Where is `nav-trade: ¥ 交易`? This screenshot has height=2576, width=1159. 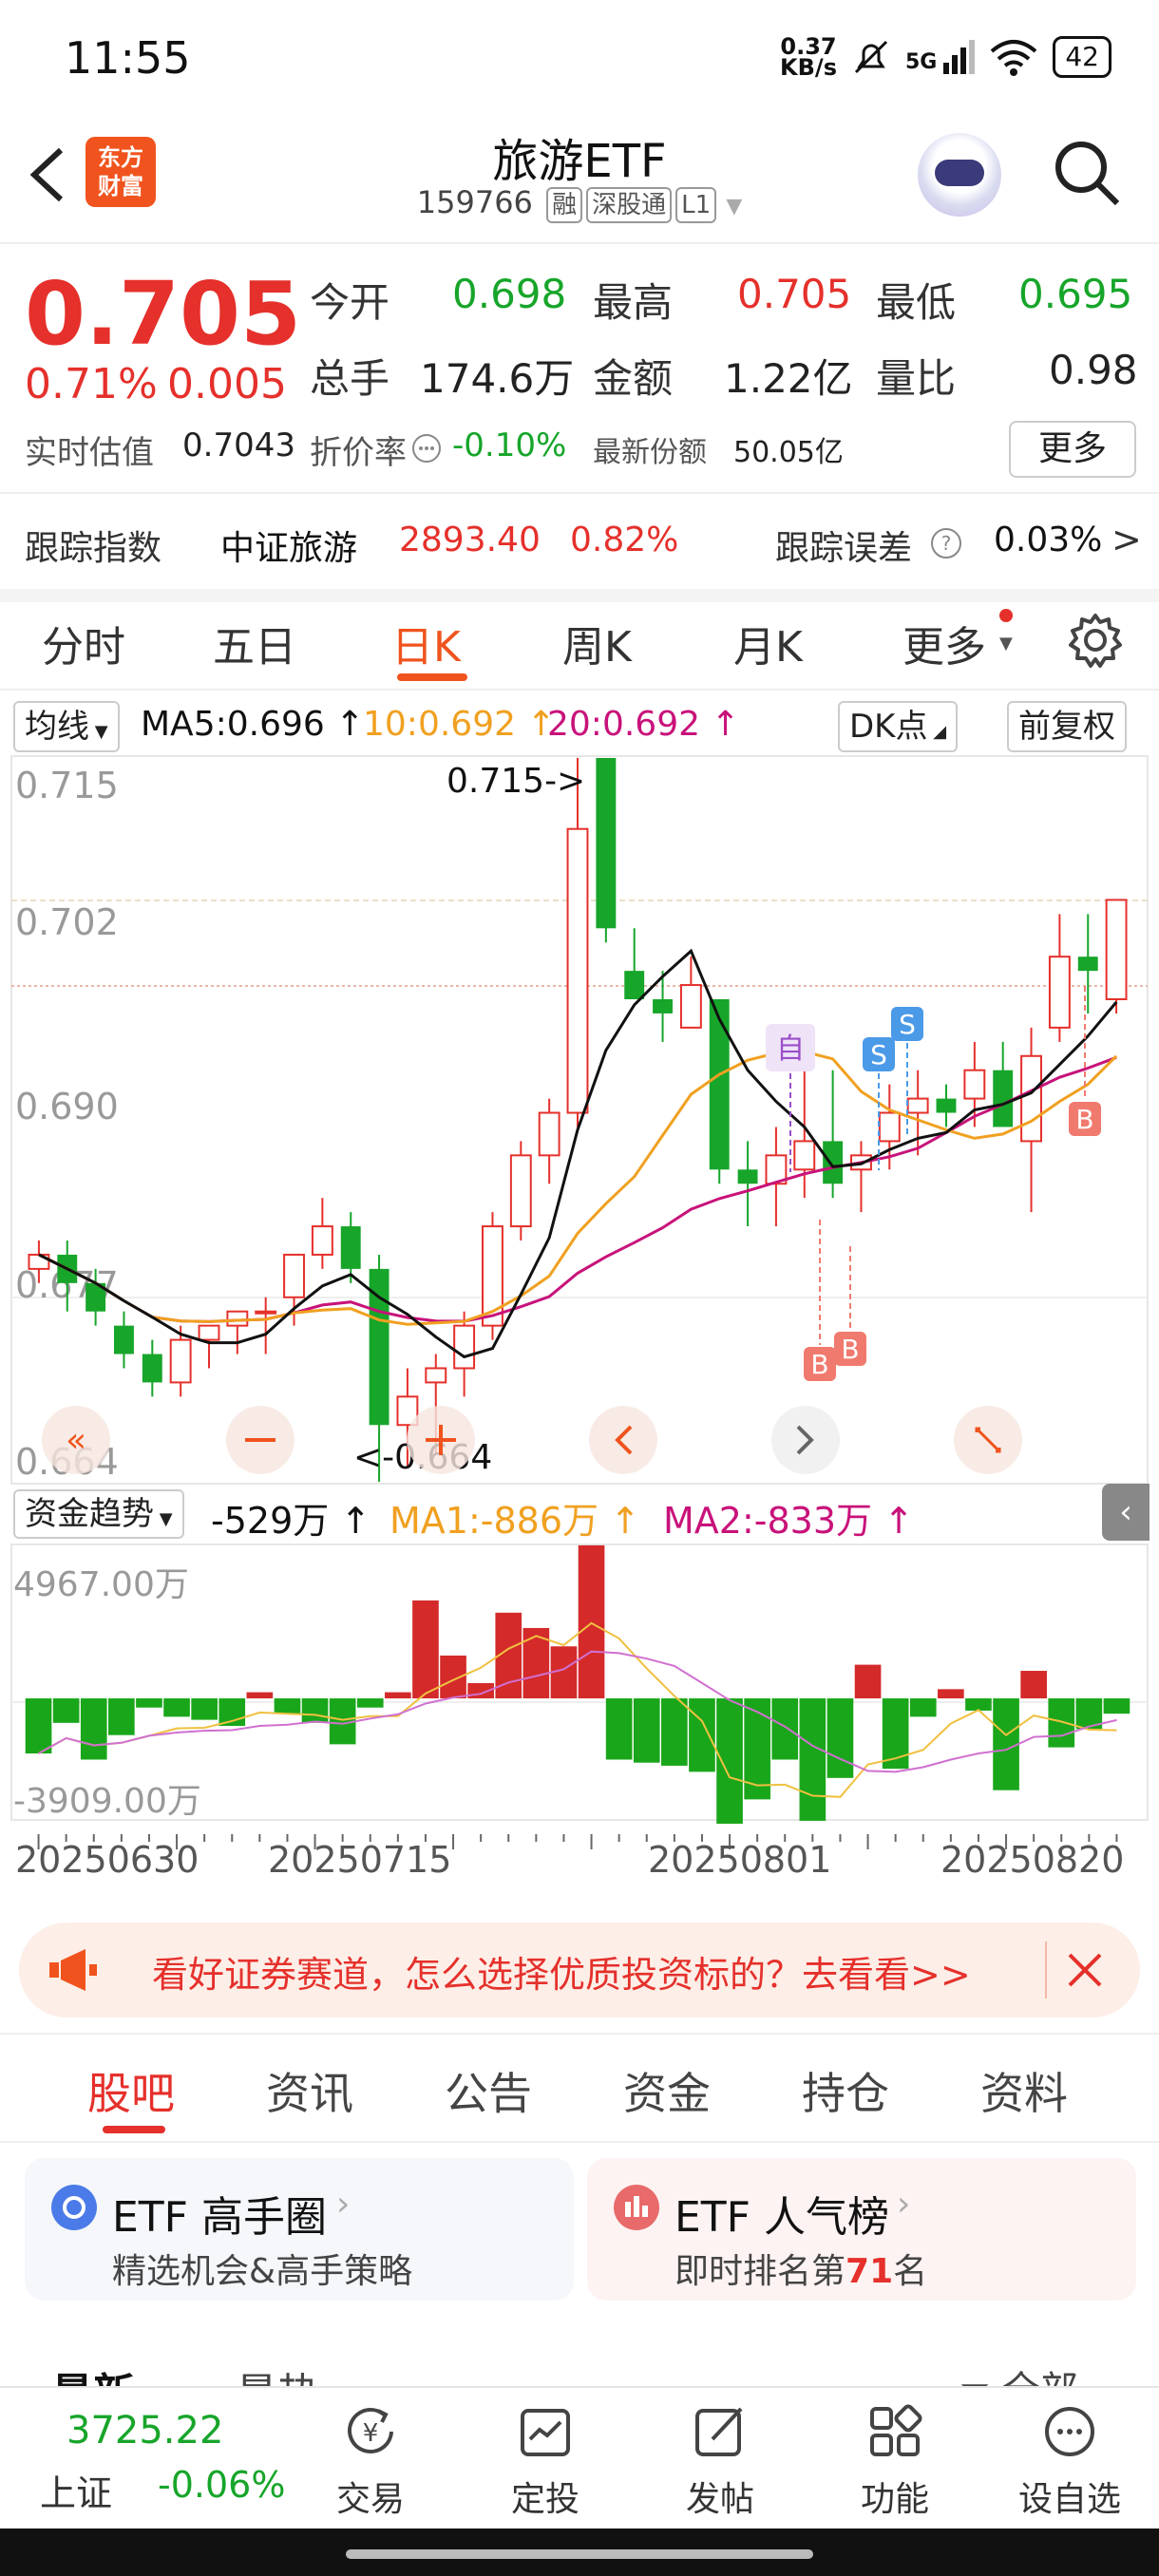
nav-trade: ¥ 交易 is located at coordinates (371, 2461).